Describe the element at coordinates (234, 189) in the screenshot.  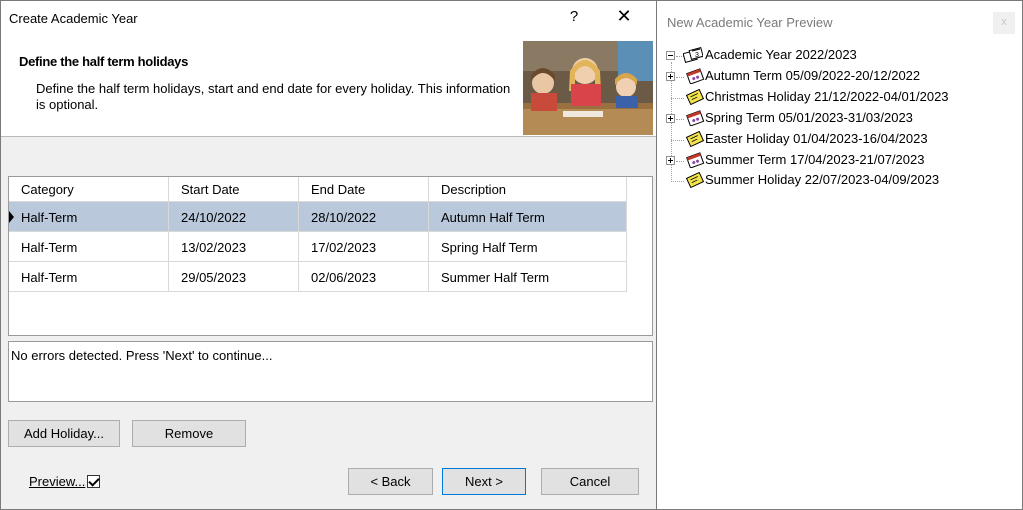
I see `column-header-start-date: Start Date` at that location.